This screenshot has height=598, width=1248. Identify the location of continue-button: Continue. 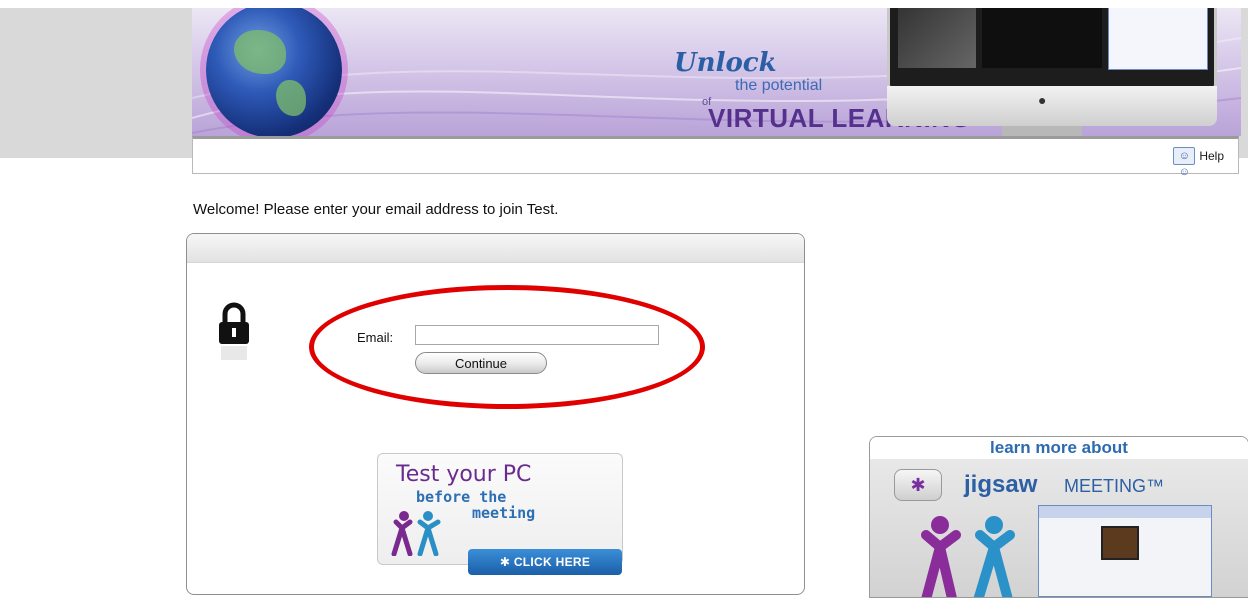
(481, 363).